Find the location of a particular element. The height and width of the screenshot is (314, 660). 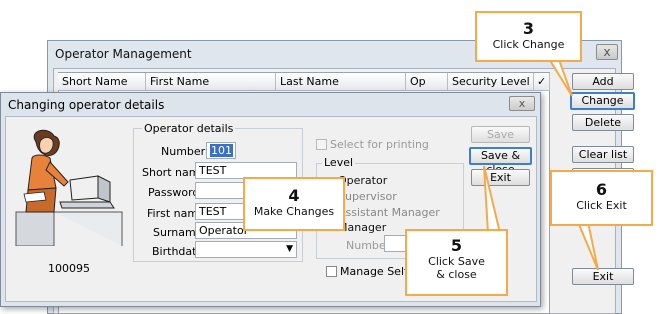

callout-step-3: 3 Click Change is located at coordinates (528, 36).